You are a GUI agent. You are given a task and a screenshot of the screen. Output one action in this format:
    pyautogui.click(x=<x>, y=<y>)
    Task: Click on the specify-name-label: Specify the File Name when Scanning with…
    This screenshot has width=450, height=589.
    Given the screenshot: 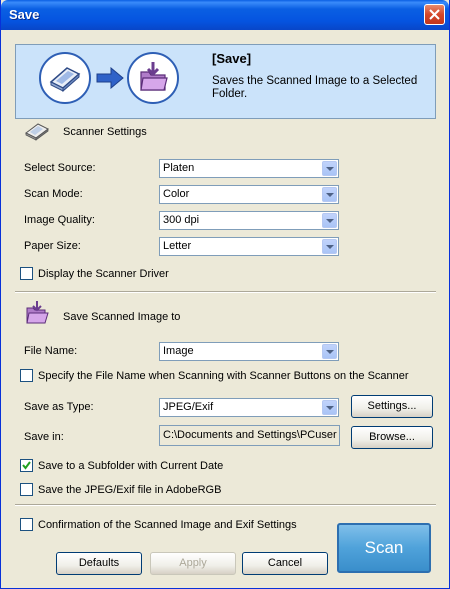 What is the action you would take?
    pyautogui.click(x=223, y=376)
    